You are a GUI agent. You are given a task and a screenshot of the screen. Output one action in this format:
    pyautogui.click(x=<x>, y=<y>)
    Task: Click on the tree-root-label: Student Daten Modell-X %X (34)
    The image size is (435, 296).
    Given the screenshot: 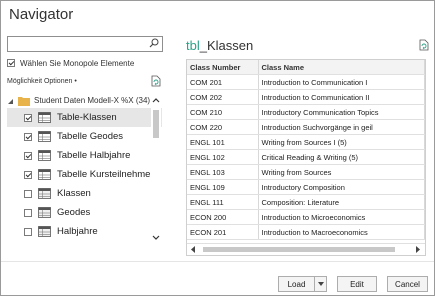 What is the action you would take?
    pyautogui.click(x=92, y=100)
    